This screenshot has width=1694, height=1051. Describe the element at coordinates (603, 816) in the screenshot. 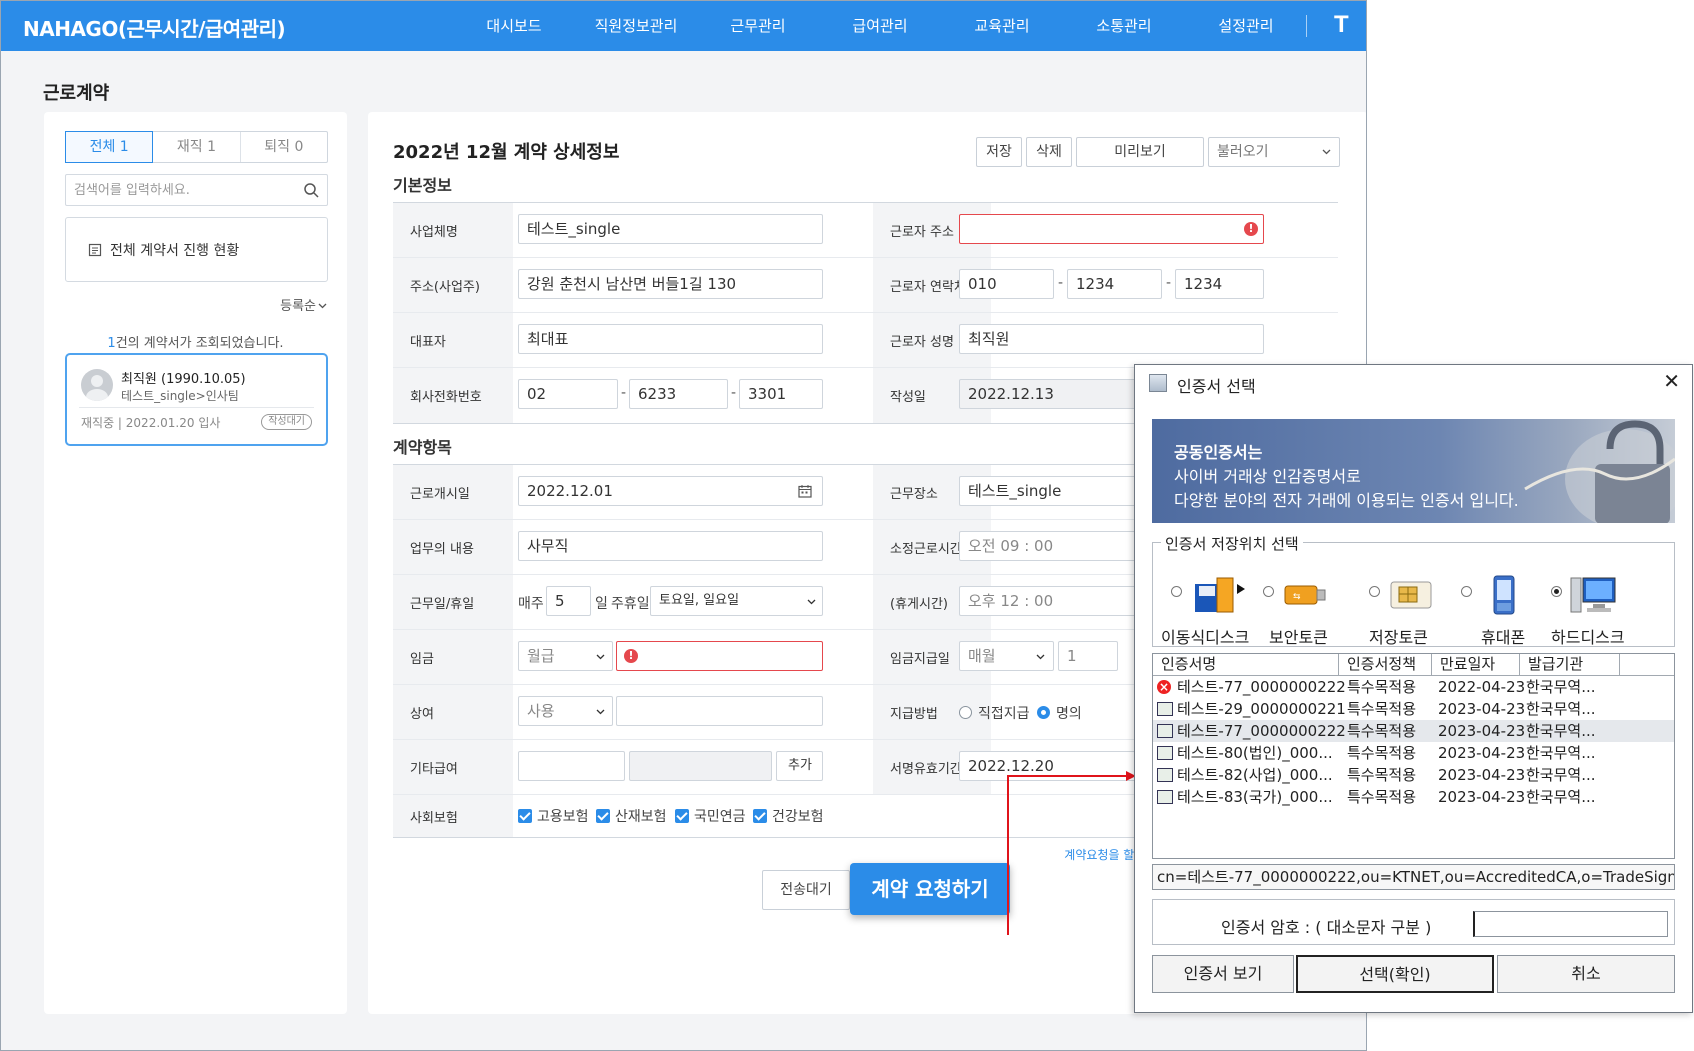

I see `industrial-insurance-checkbox` at that location.